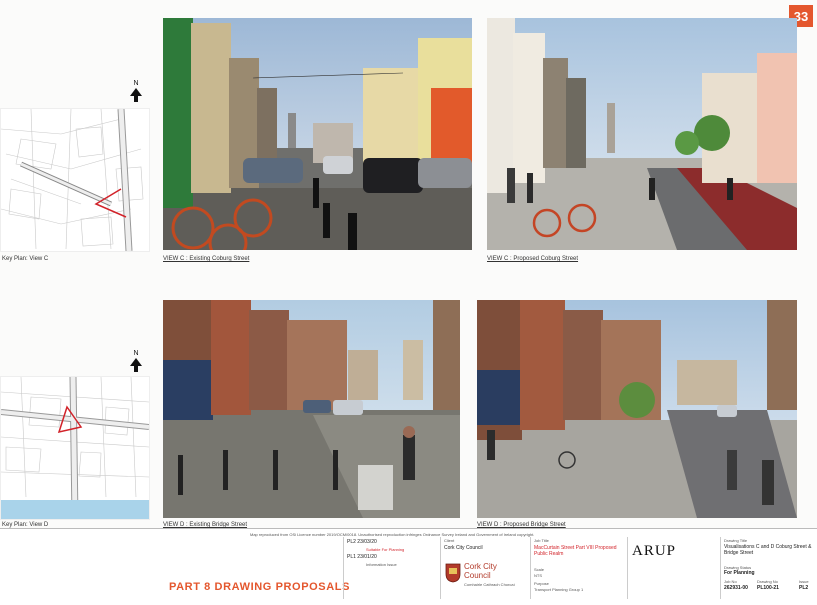  Describe the element at coordinates (767, 581) in the screenshot. I see `drawing-no-label: Drawing No` at that location.